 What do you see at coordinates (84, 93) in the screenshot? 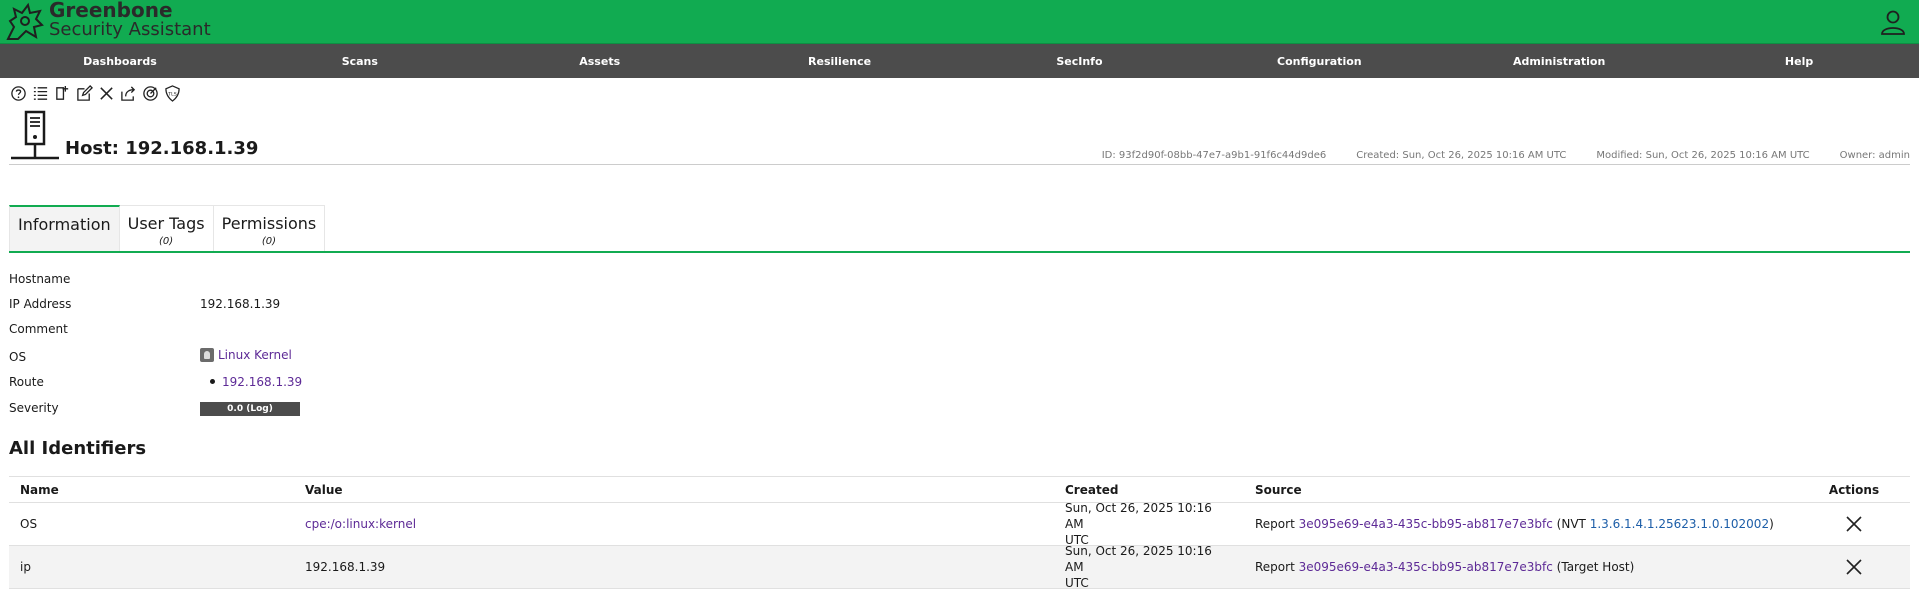
I see `edit-icon` at bounding box center [84, 93].